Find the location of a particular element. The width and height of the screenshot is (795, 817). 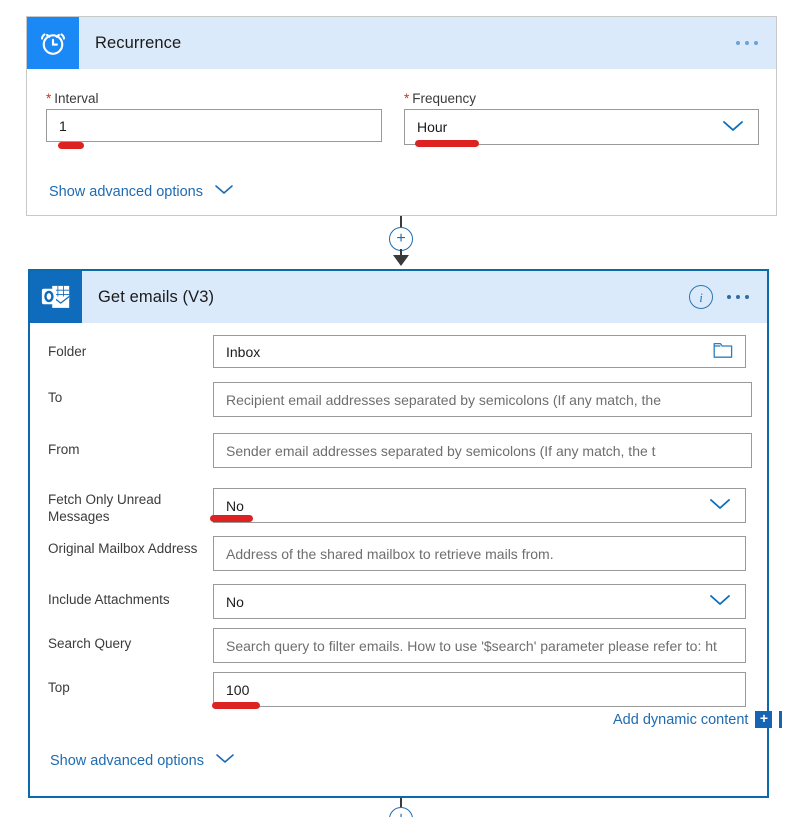

annotation-underline-frequency is located at coordinates (447, 143).